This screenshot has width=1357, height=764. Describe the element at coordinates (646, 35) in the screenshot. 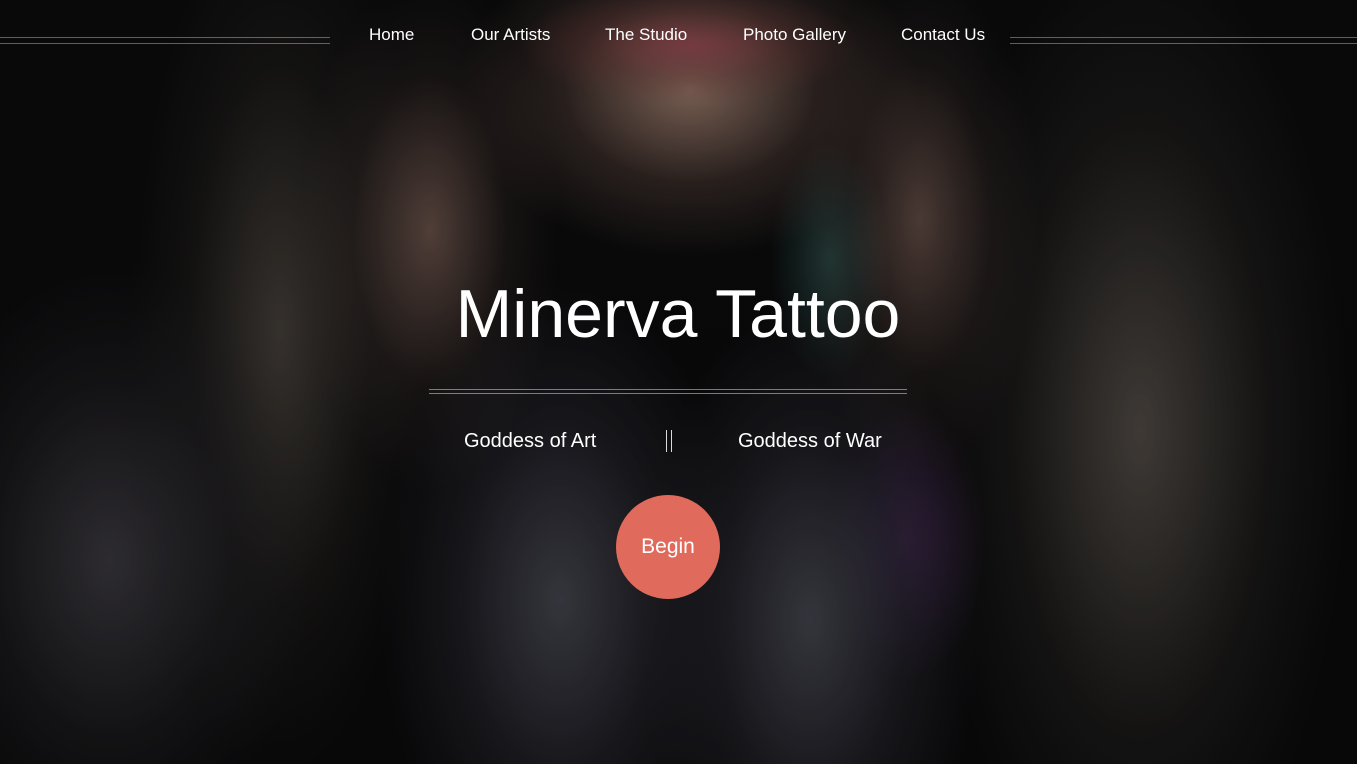

I see `nav-item-the-studio: The Studio` at that location.